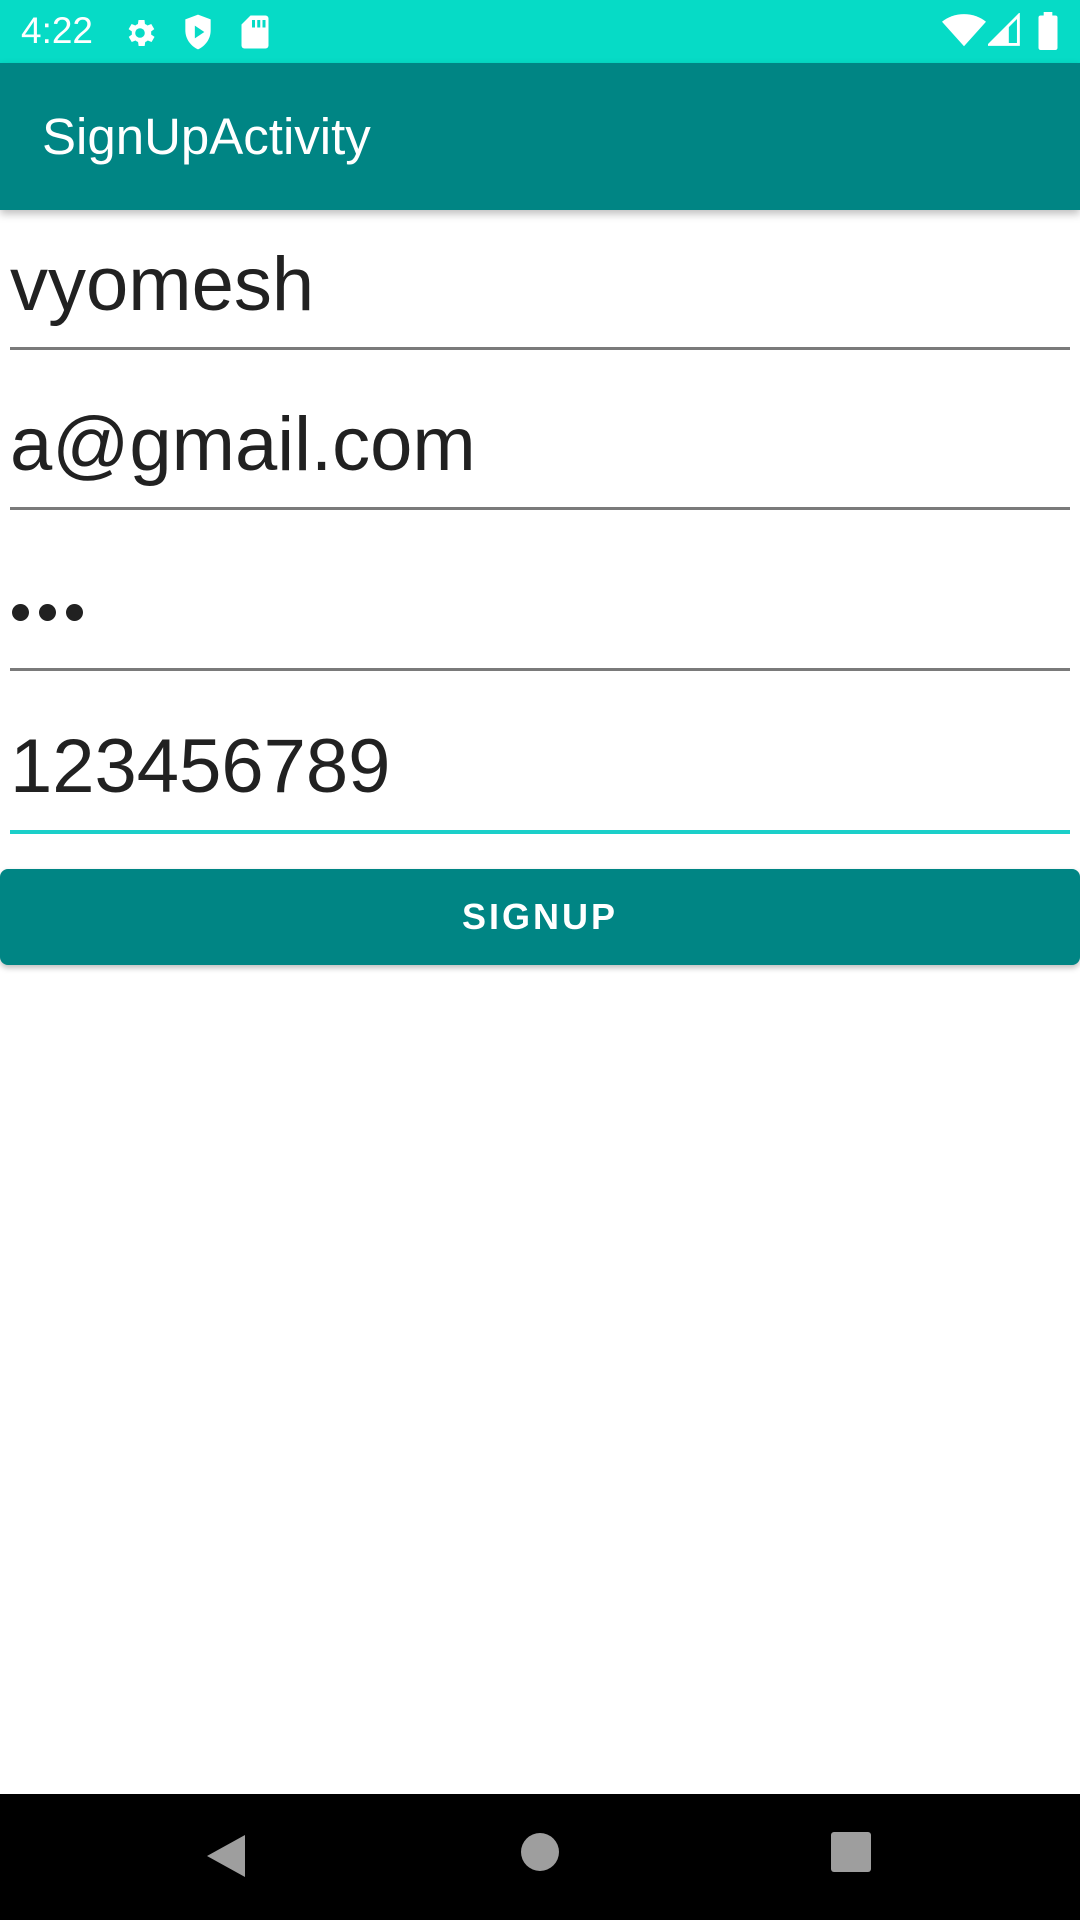 The image size is (1080, 1920). I want to click on recents-icon, so click(851, 1852).